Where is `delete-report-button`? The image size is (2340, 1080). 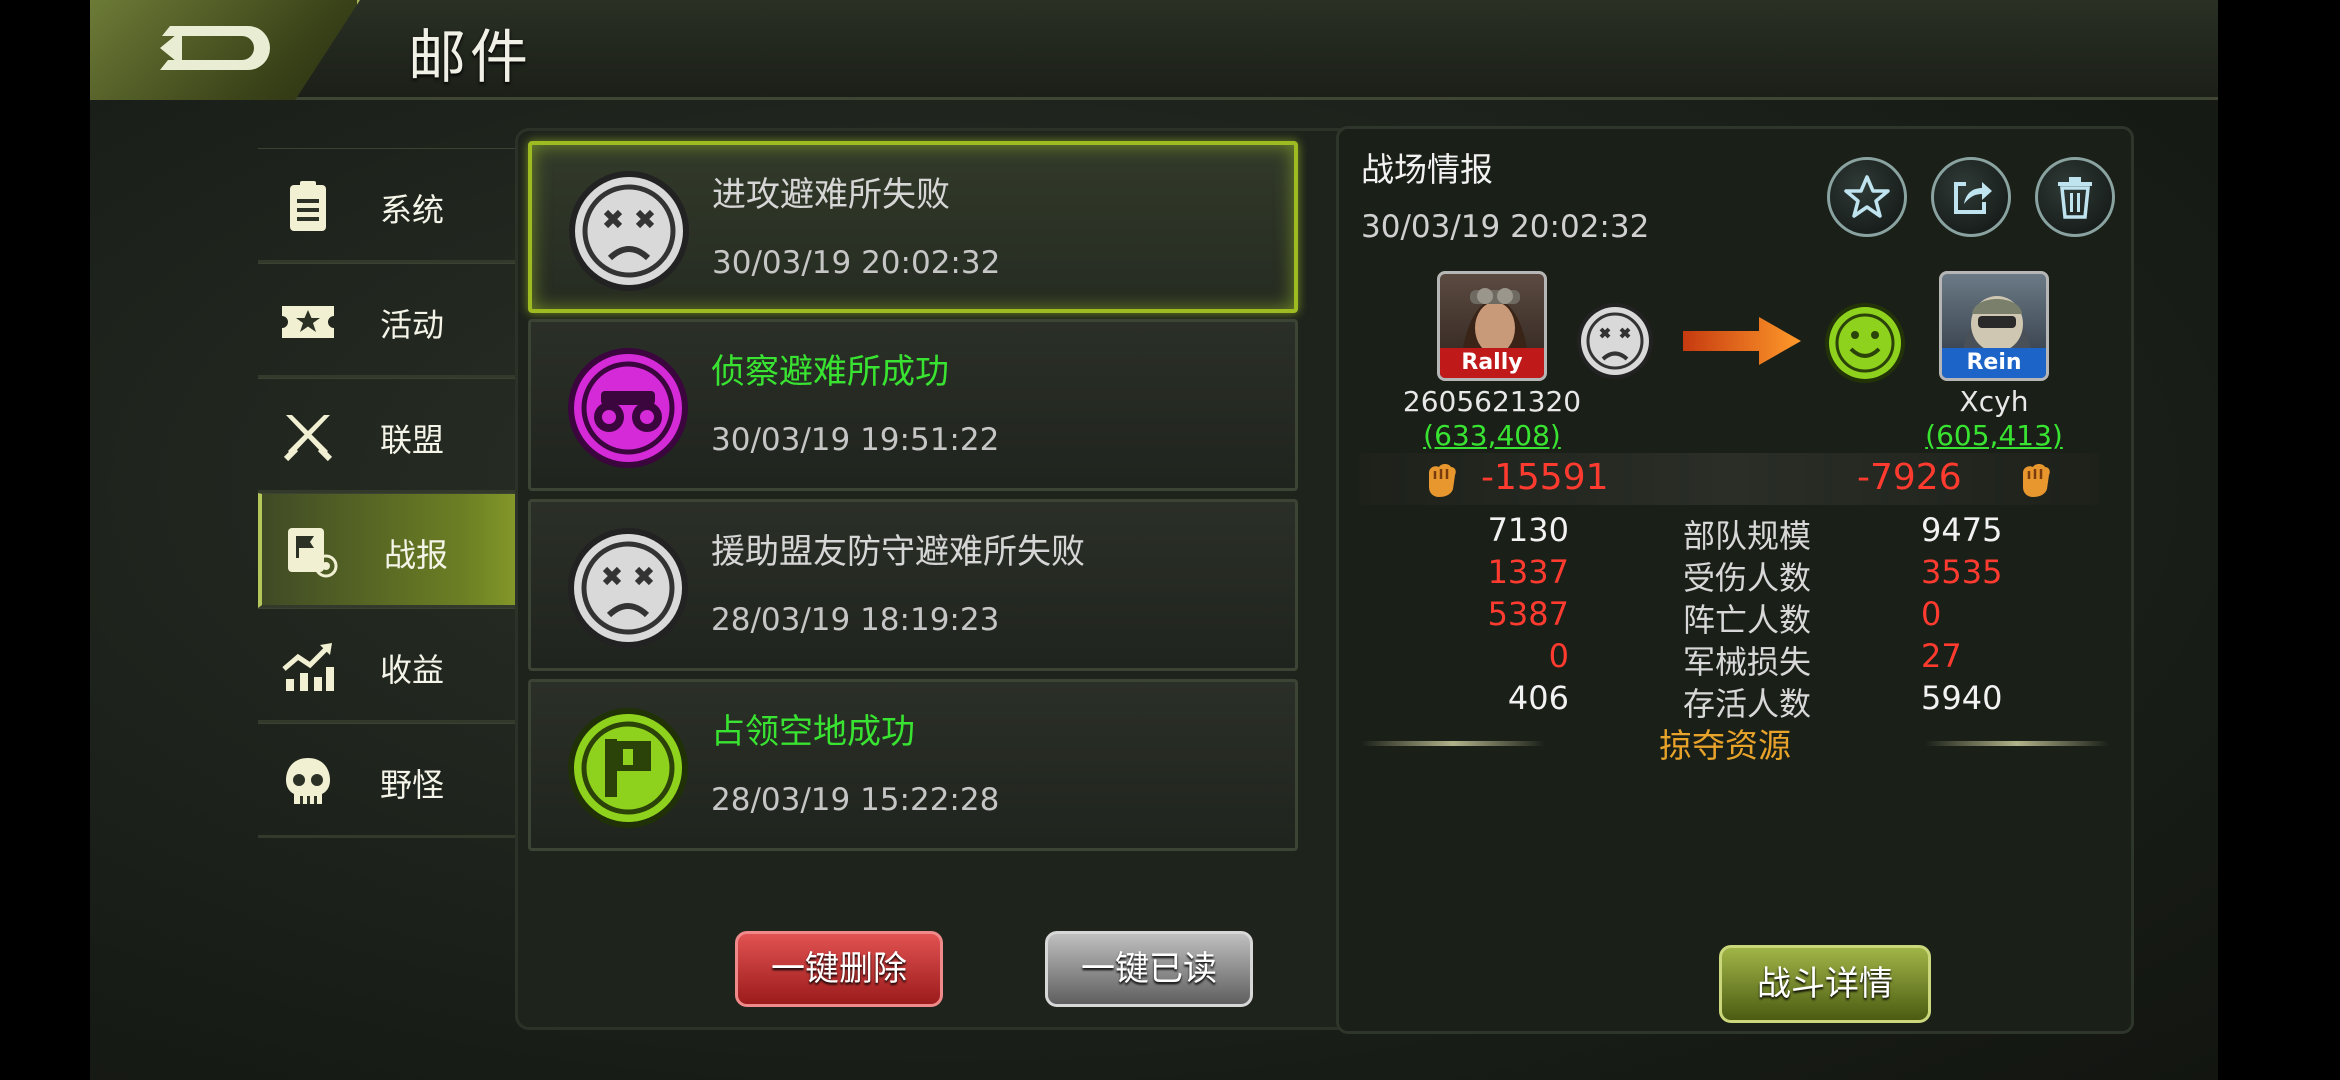 delete-report-button is located at coordinates (2075, 197).